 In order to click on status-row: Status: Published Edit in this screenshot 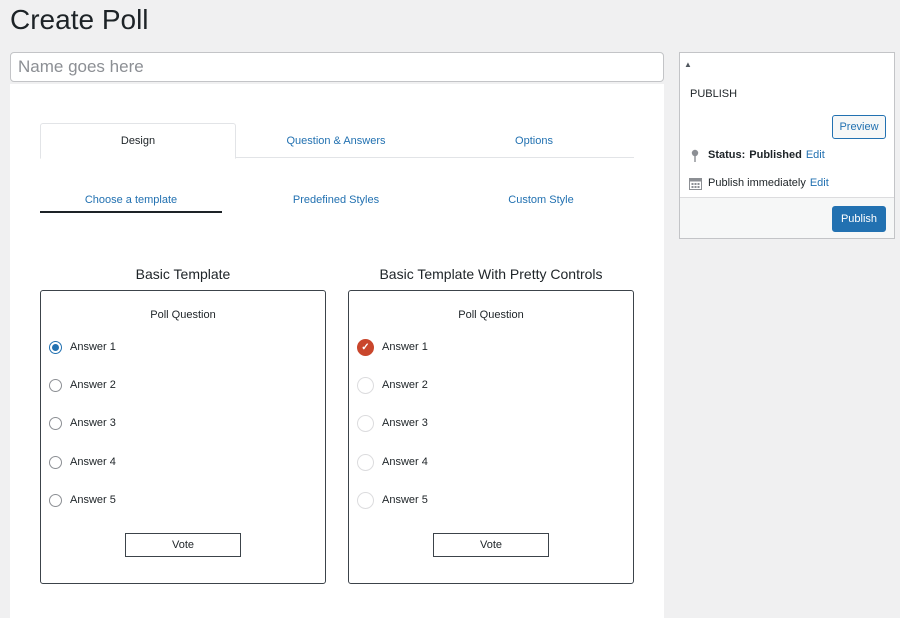, I will do `click(756, 155)`.